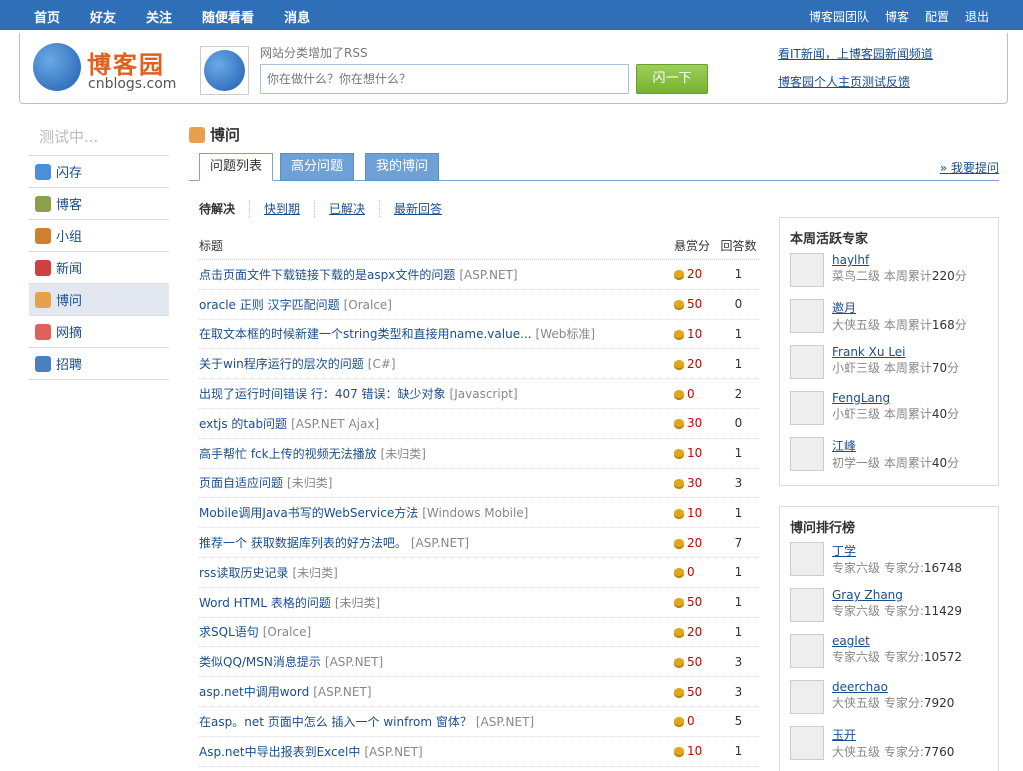 This screenshot has height=771, width=1023. Describe the element at coordinates (943, 611) in the screenshot. I see `person-score: 11429` at that location.